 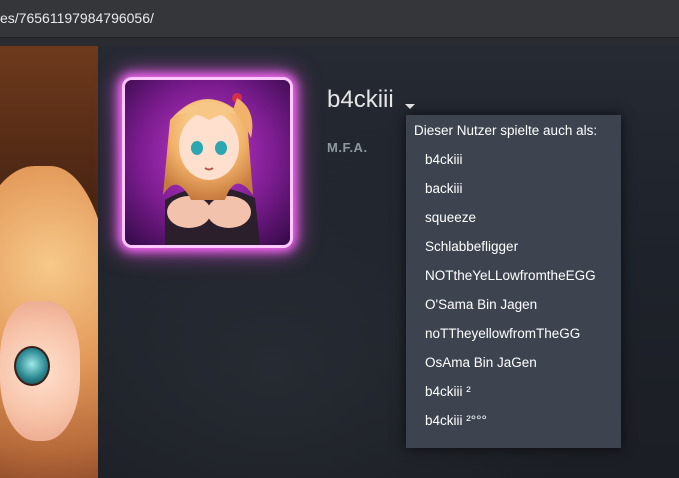 I want to click on browser-address-bar: es/76561197984796056/, so click(x=339, y=19).